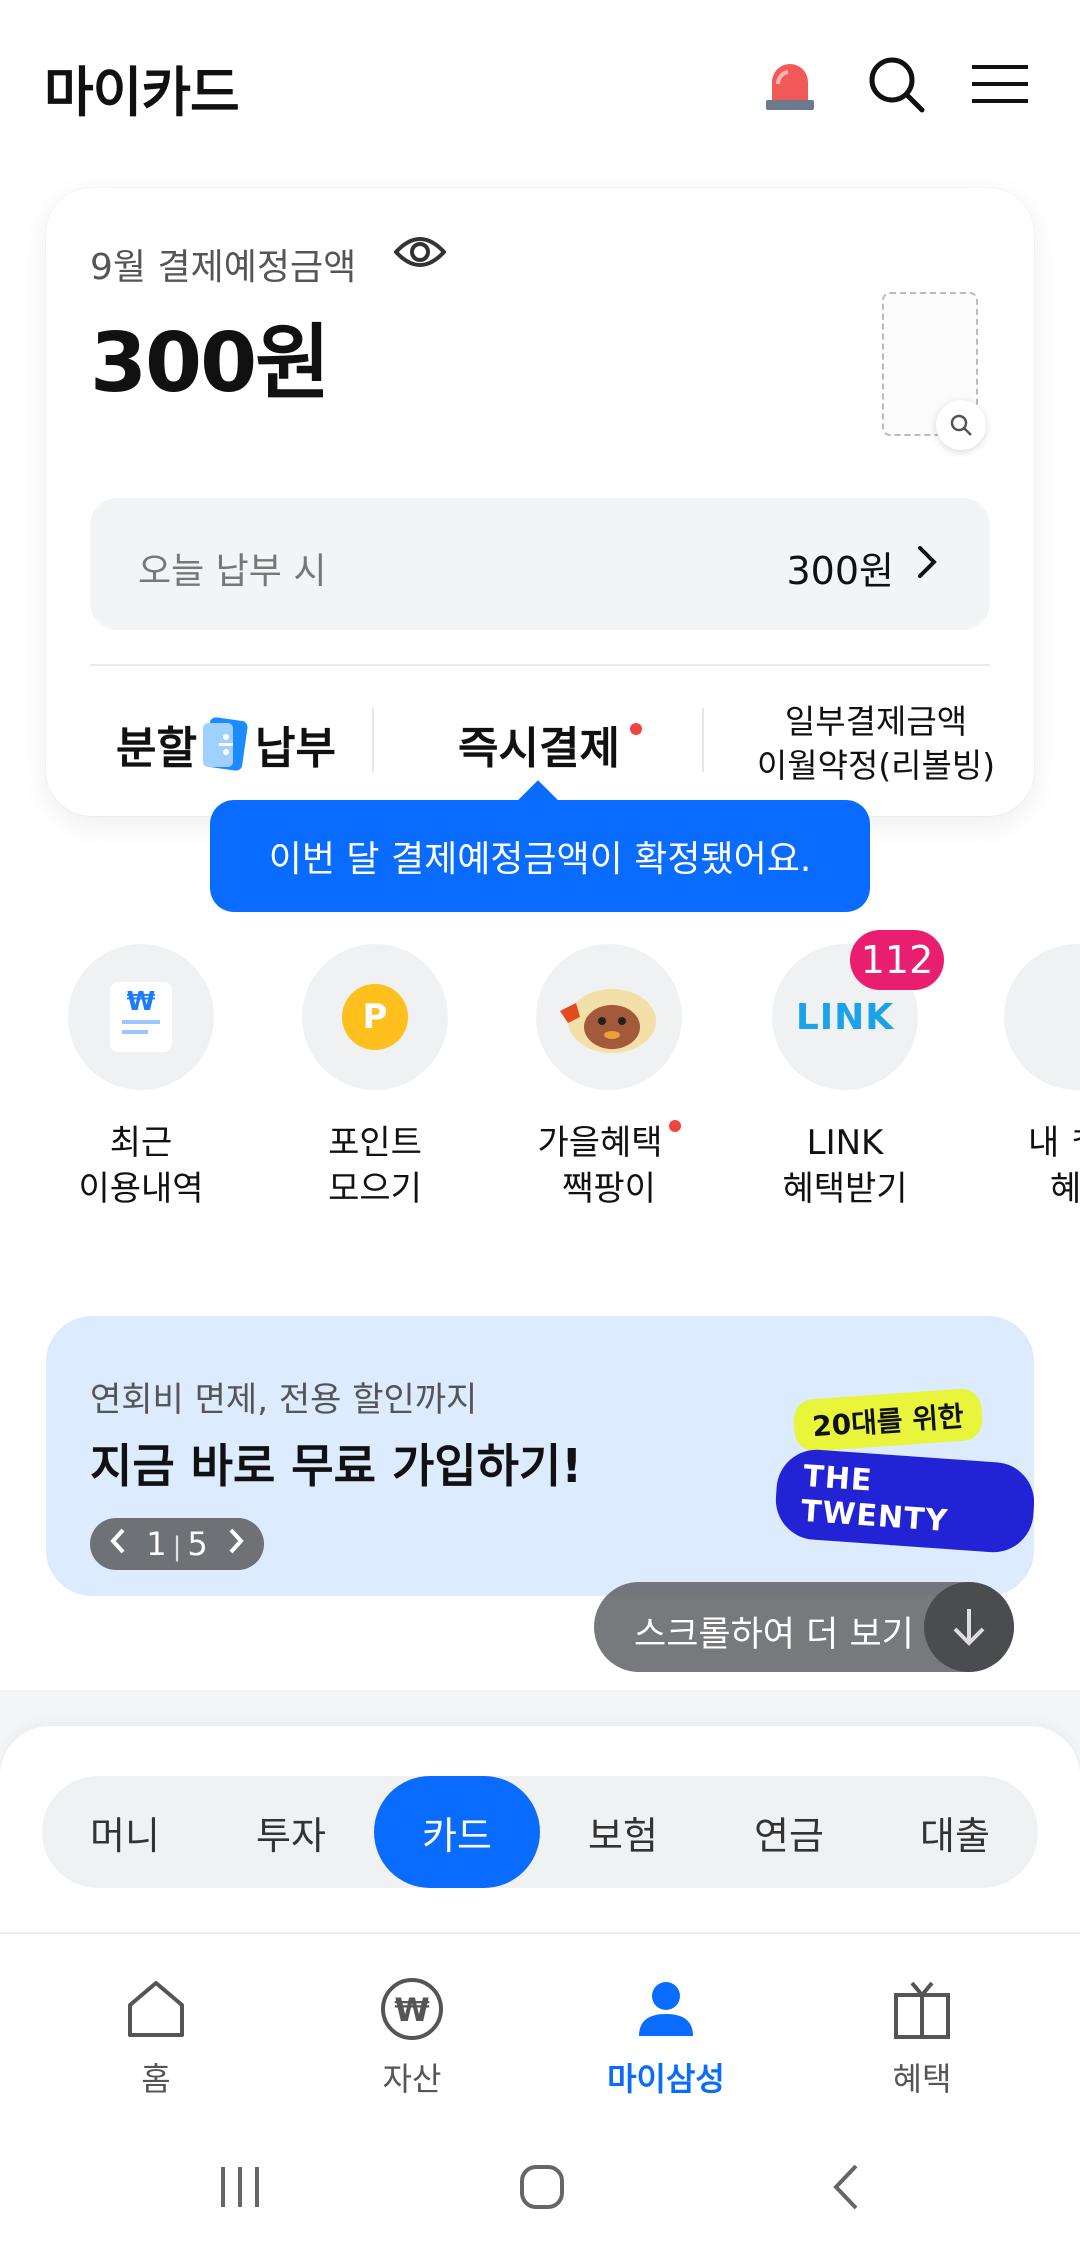 The image size is (1080, 2252). Describe the element at coordinates (666, 2079) in the screenshot. I see `nav-my-samsung-label: 마이삼성` at that location.